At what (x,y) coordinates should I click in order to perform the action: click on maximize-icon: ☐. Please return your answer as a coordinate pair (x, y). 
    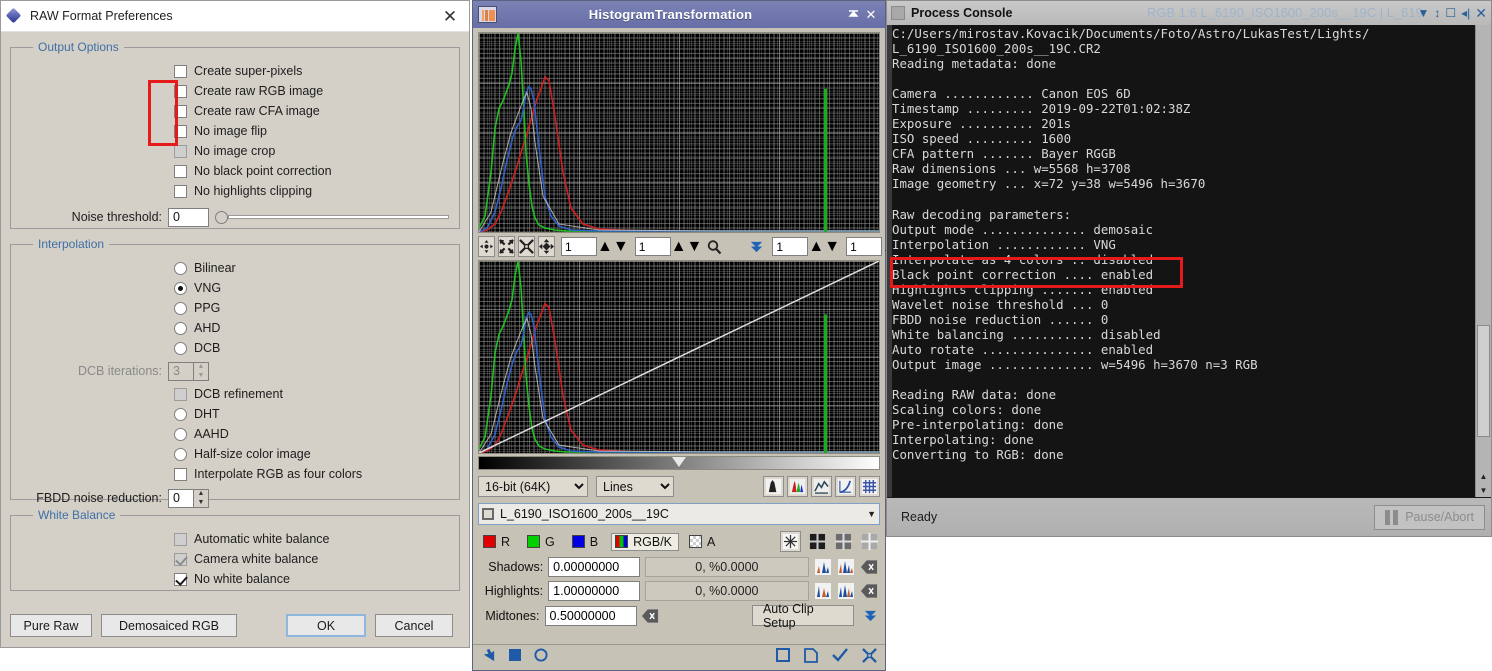
    Looking at the image, I should click on (1450, 13).